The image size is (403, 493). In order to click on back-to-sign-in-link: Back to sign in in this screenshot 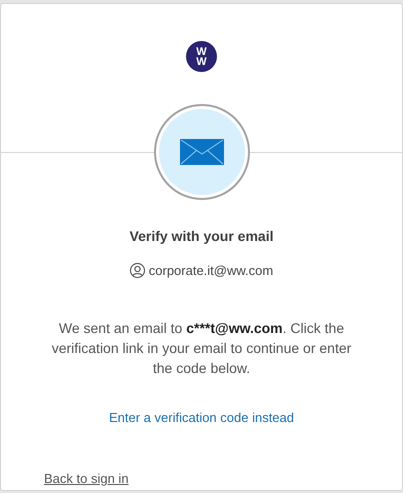, I will do `click(86, 478)`.